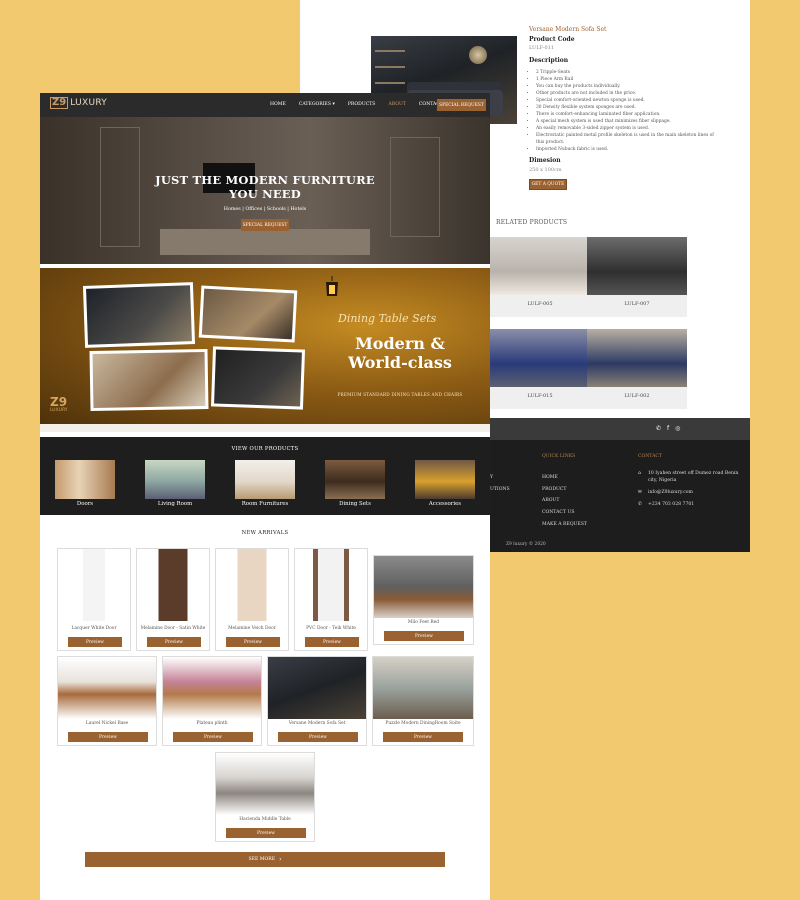 The image size is (800, 900). I want to click on phone-text: +234 703 028 7701, so click(671, 505).